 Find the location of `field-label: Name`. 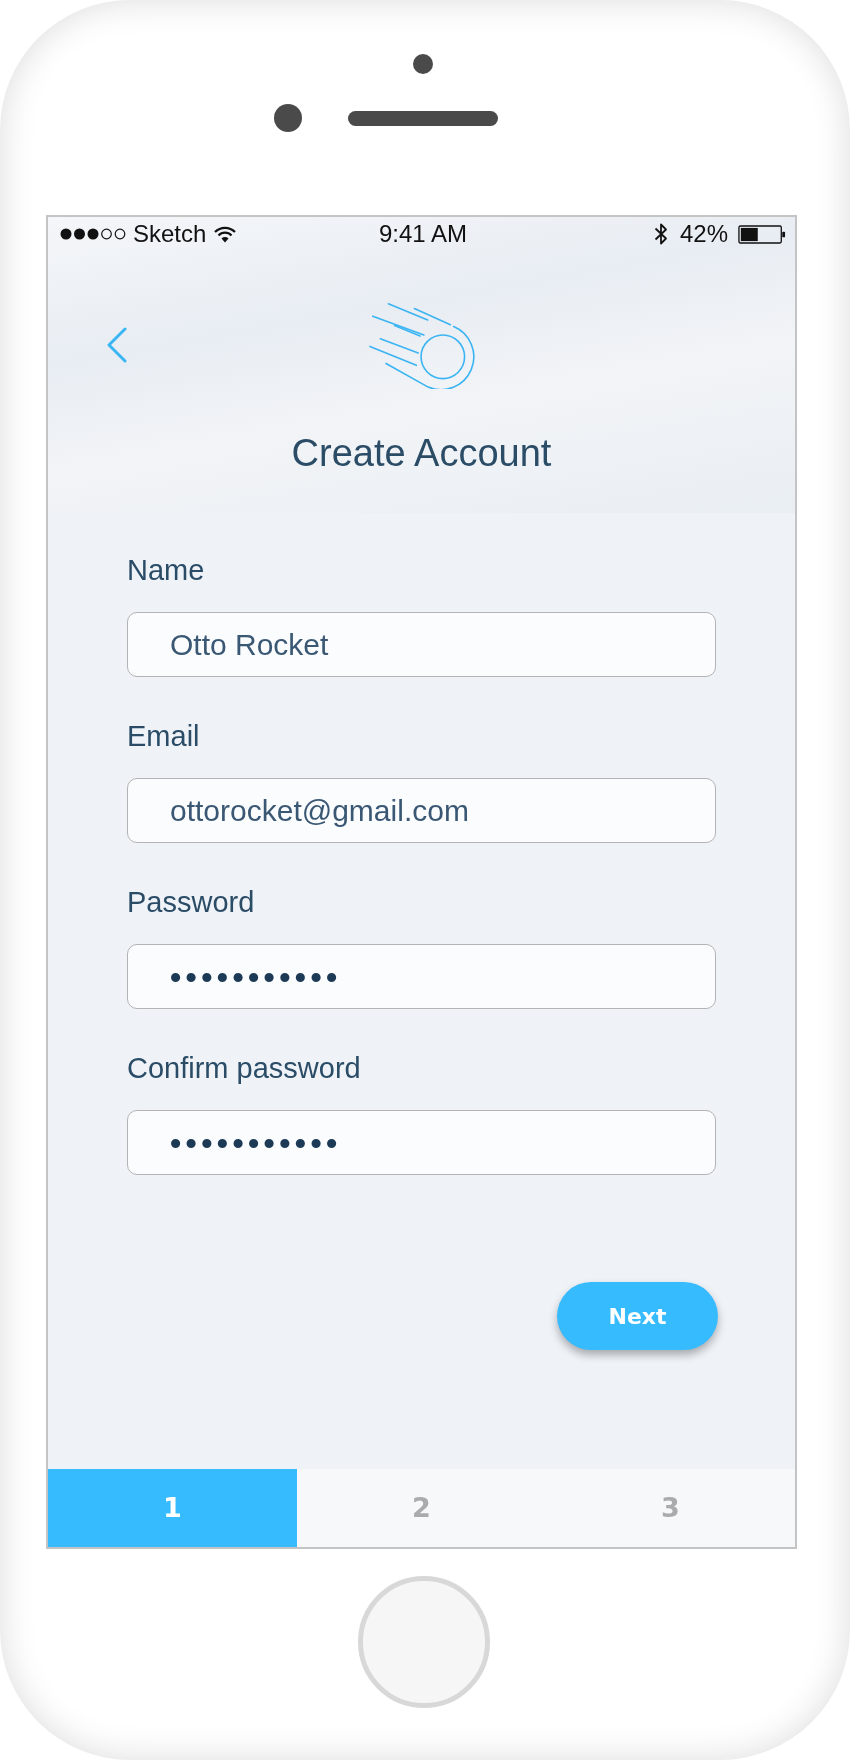

field-label: Name is located at coordinates (166, 570).